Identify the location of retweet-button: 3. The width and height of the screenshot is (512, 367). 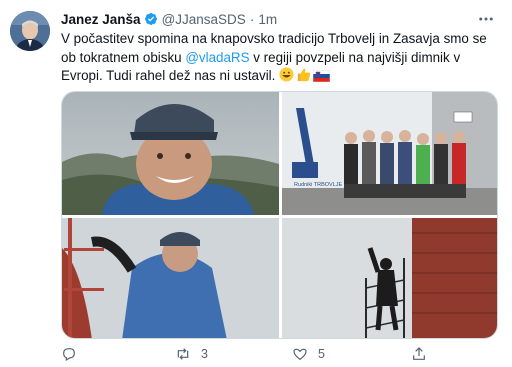
(191, 354).